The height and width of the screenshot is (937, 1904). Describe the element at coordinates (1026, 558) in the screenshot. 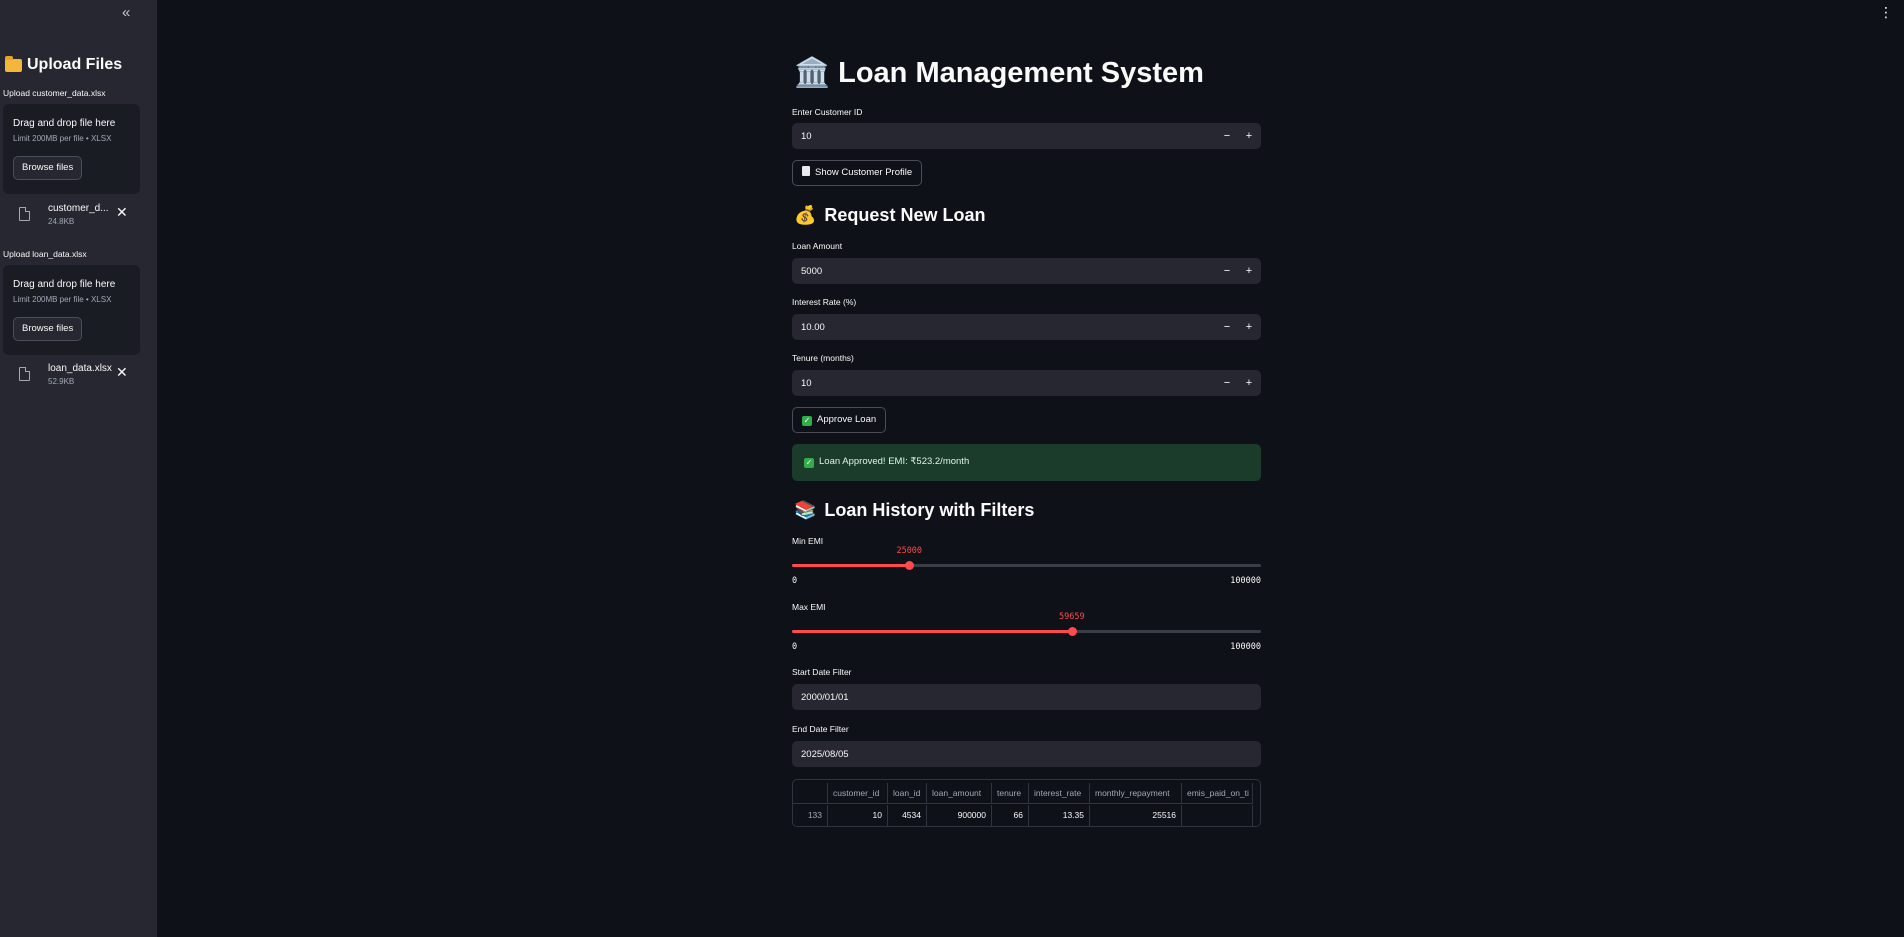

I see `min-emi-slider: 25000` at that location.